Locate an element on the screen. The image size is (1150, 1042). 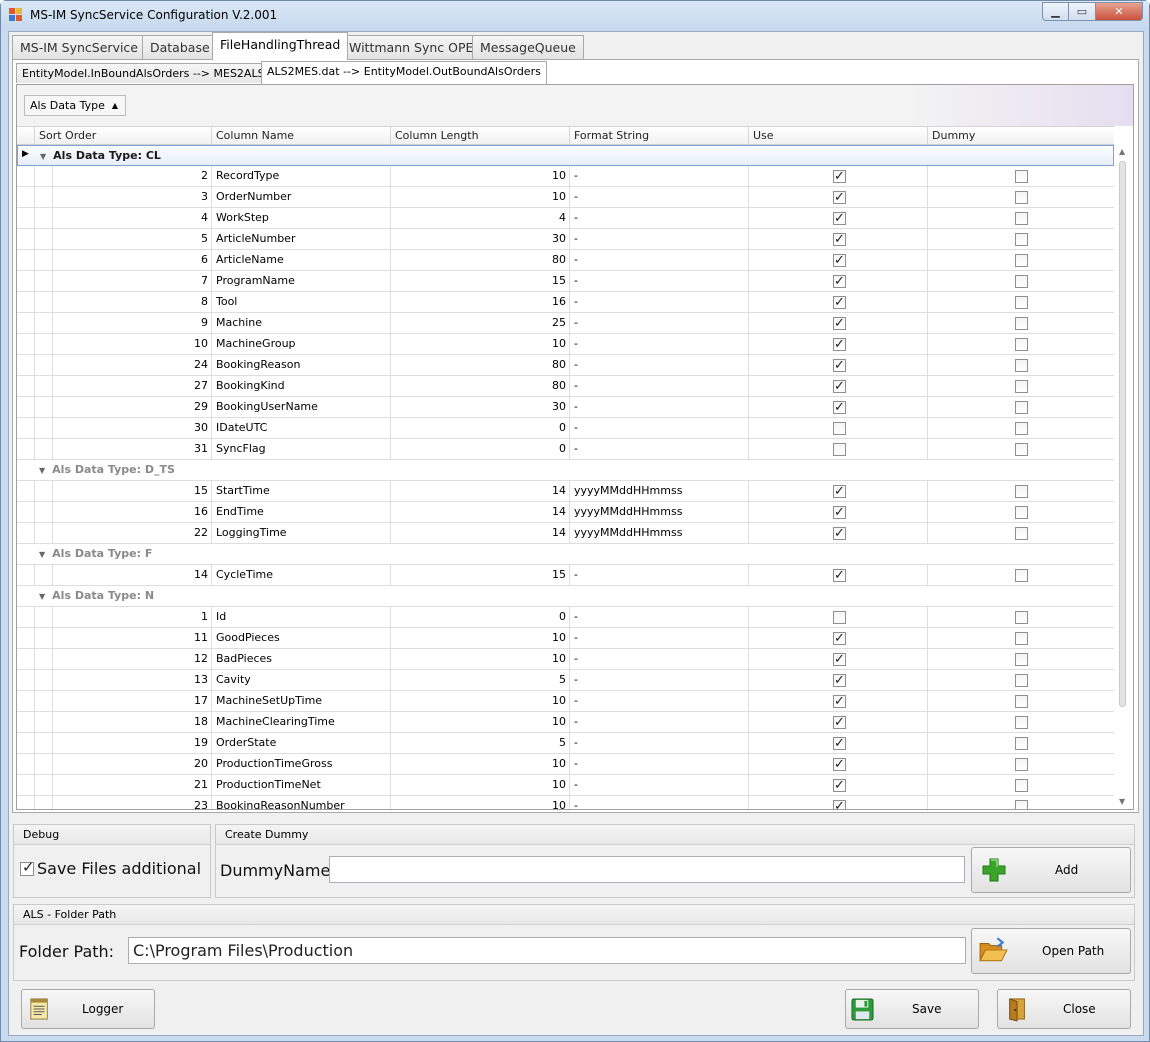
sort-order-cell: 2 is located at coordinates (132, 176).